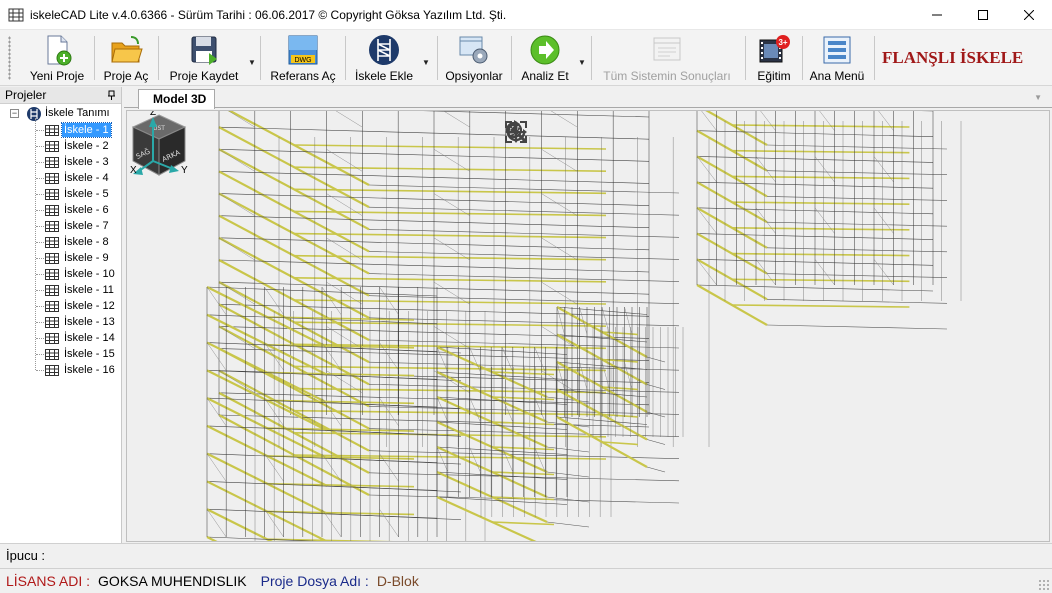 This screenshot has height=593, width=1052. What do you see at coordinates (60, 338) in the screenshot?
I see `scaffold-list-item: İskele - 14` at bounding box center [60, 338].